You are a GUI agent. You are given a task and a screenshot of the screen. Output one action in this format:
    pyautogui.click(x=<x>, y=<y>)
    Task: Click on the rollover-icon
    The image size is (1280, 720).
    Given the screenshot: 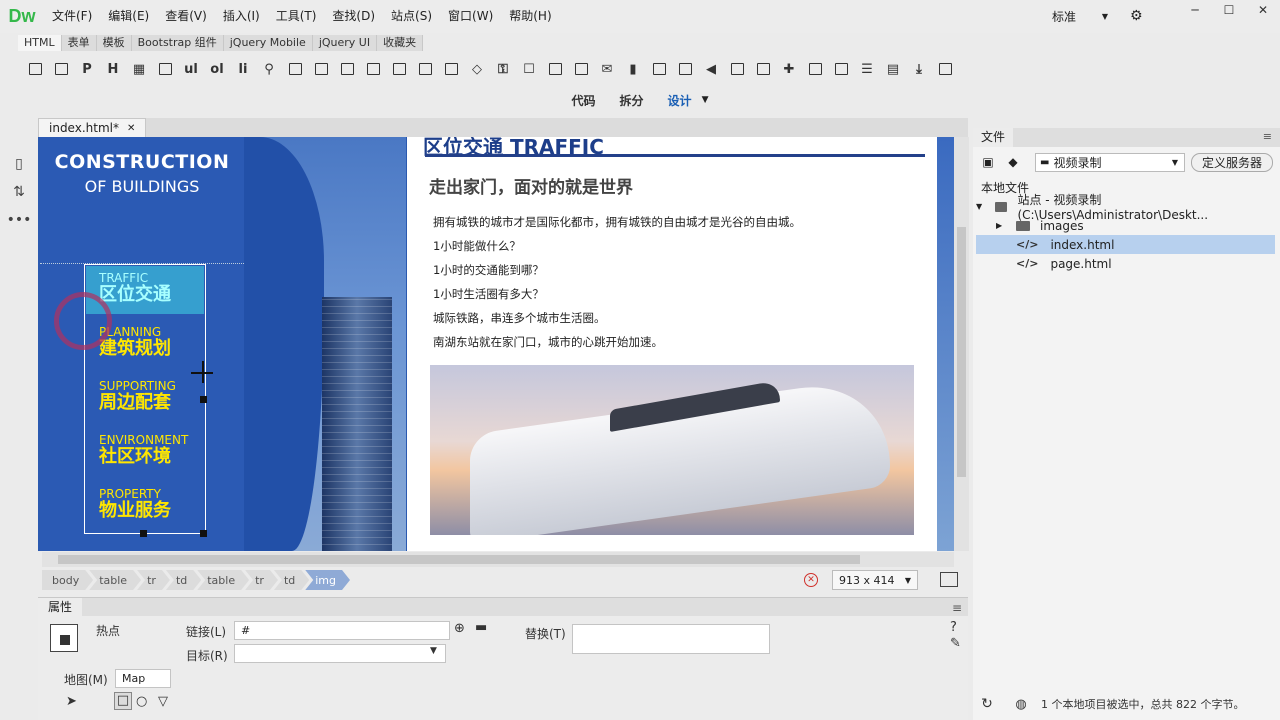 What is the action you would take?
    pyautogui.click(x=815, y=69)
    